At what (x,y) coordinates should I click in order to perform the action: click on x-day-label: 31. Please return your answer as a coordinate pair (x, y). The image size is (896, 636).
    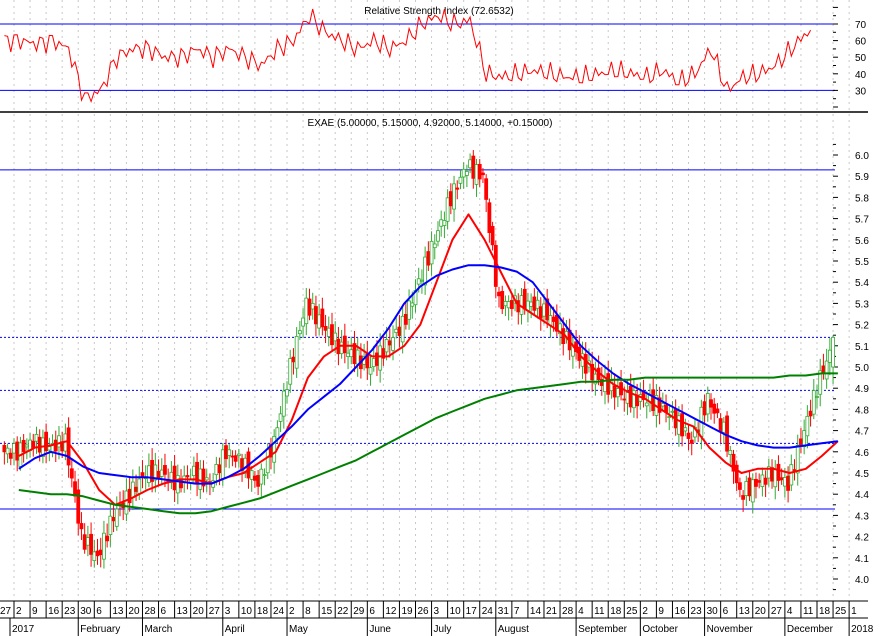
    Looking at the image, I should click on (504, 611).